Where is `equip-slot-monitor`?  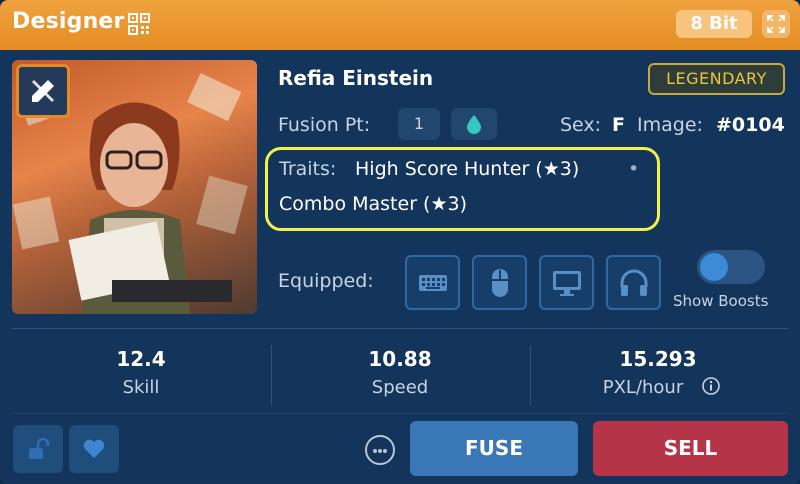
equip-slot-monitor is located at coordinates (566, 282).